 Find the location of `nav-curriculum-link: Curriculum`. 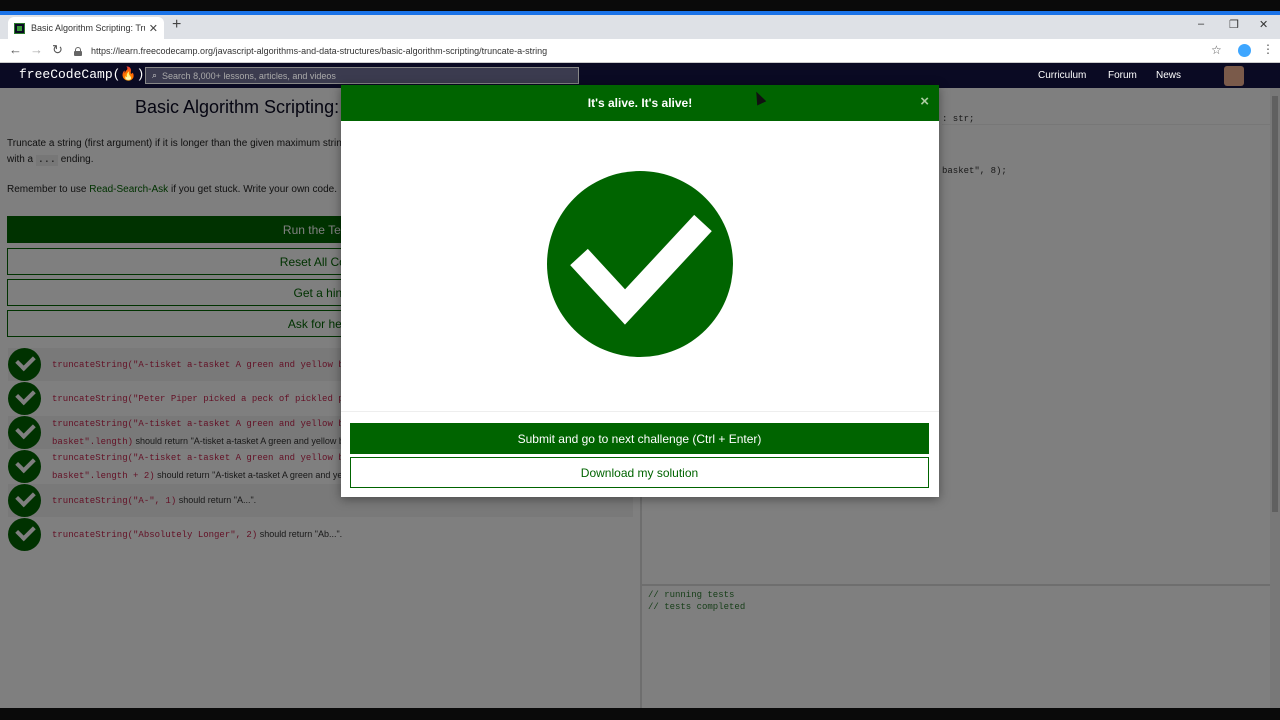

nav-curriculum-link: Curriculum is located at coordinates (1062, 75).